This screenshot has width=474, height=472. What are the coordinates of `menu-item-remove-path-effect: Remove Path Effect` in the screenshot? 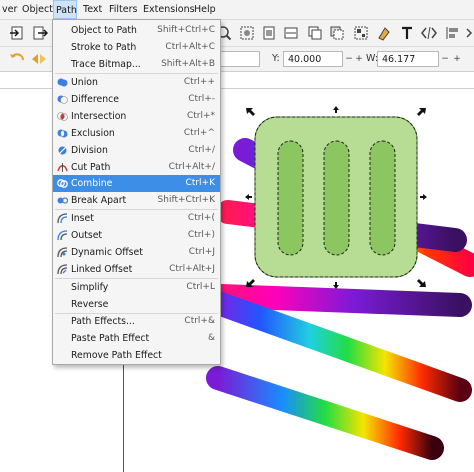 It's located at (136, 355).